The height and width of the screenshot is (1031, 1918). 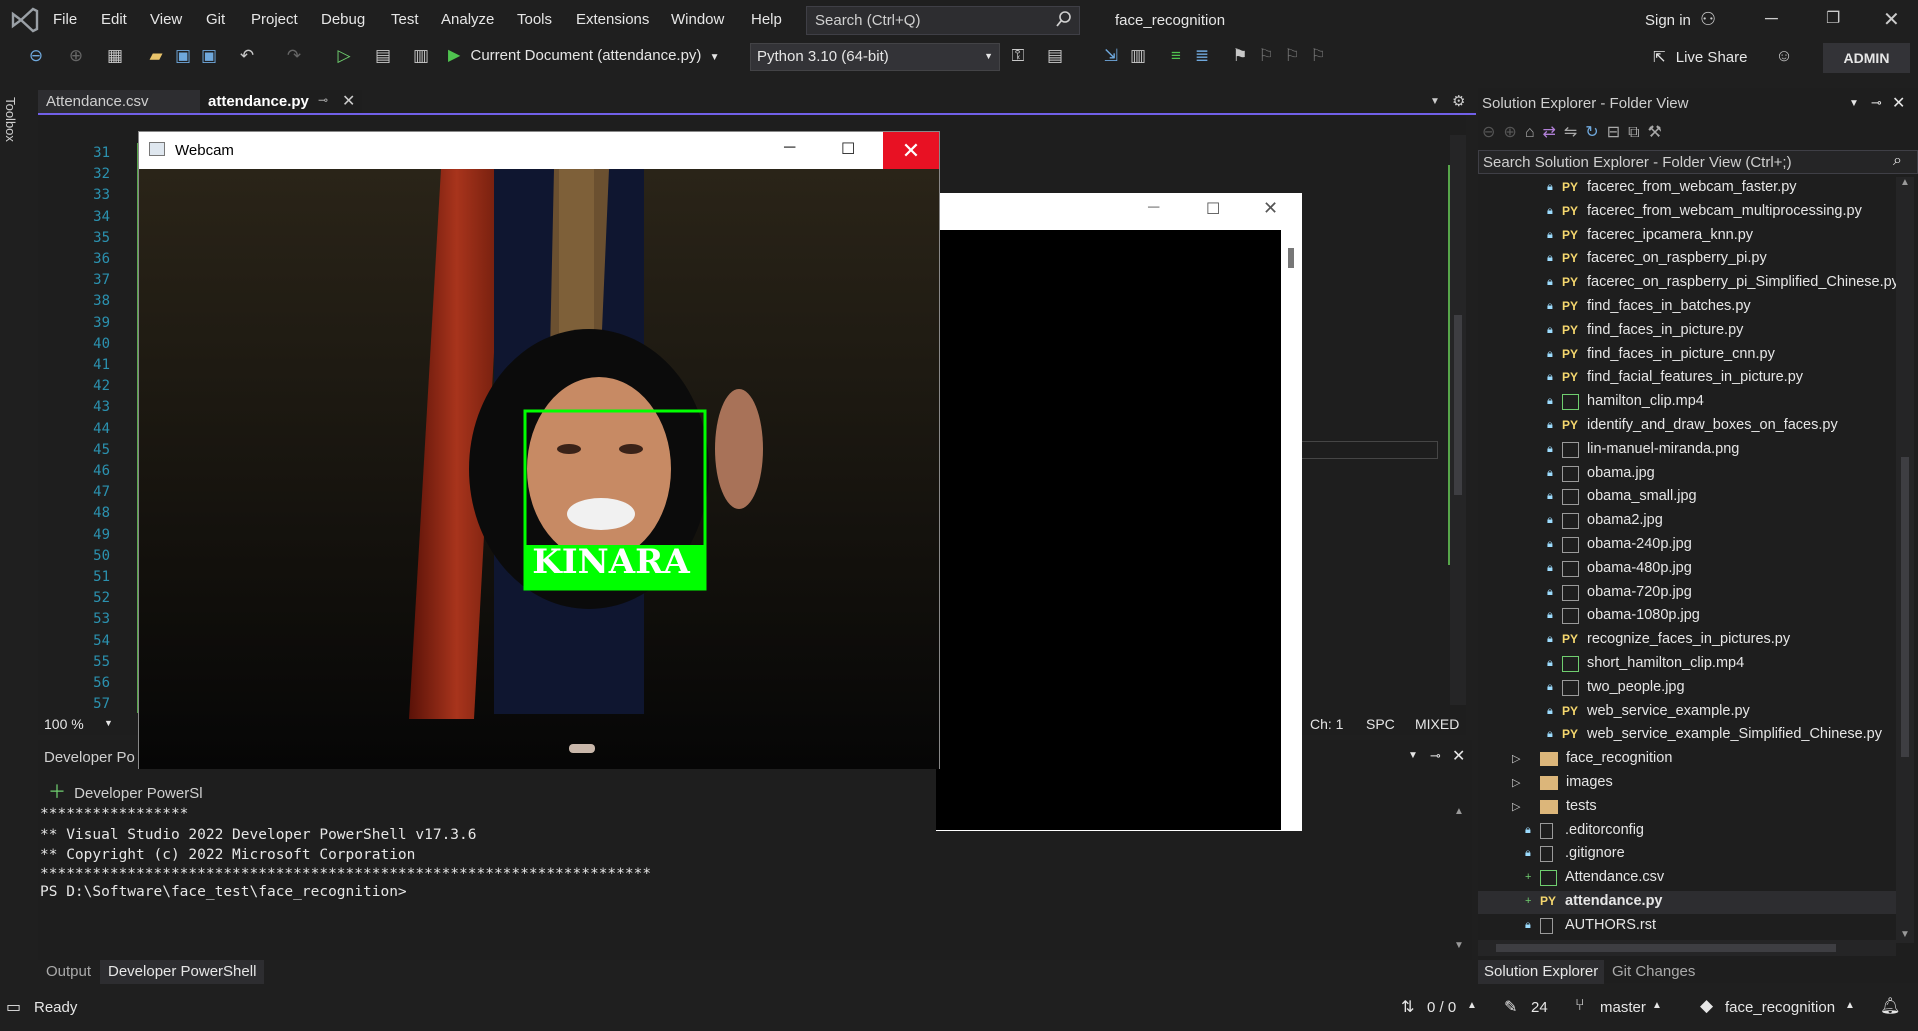 What do you see at coordinates (1437, 724) in the screenshot?
I see `line-ending-indicator: MIXED` at bounding box center [1437, 724].